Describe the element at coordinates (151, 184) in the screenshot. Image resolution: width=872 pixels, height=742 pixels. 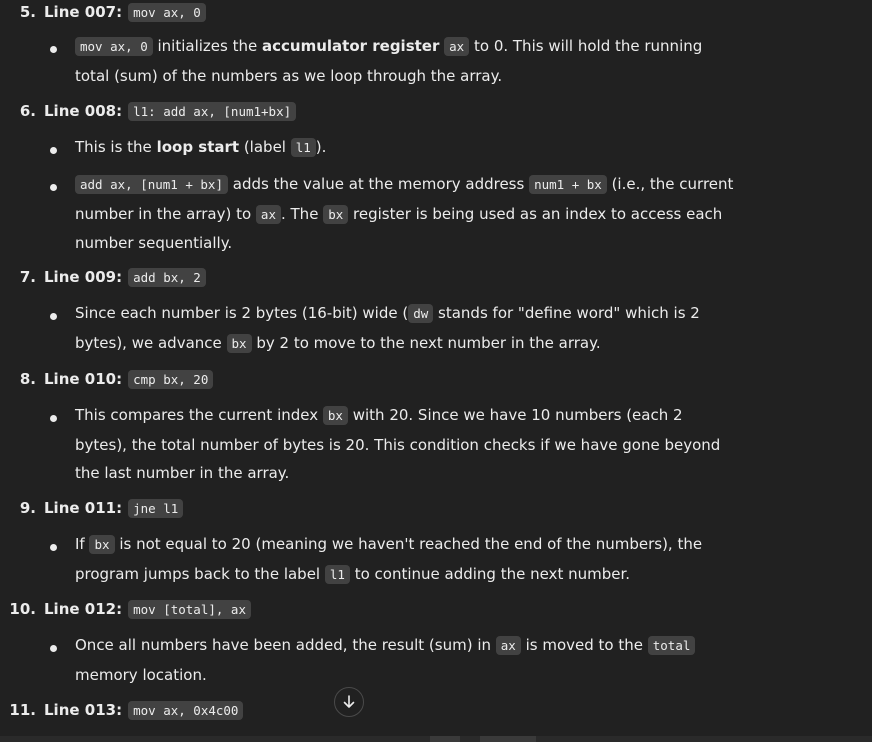
I see `inline-code: add ax, [num1 + bx]` at that location.